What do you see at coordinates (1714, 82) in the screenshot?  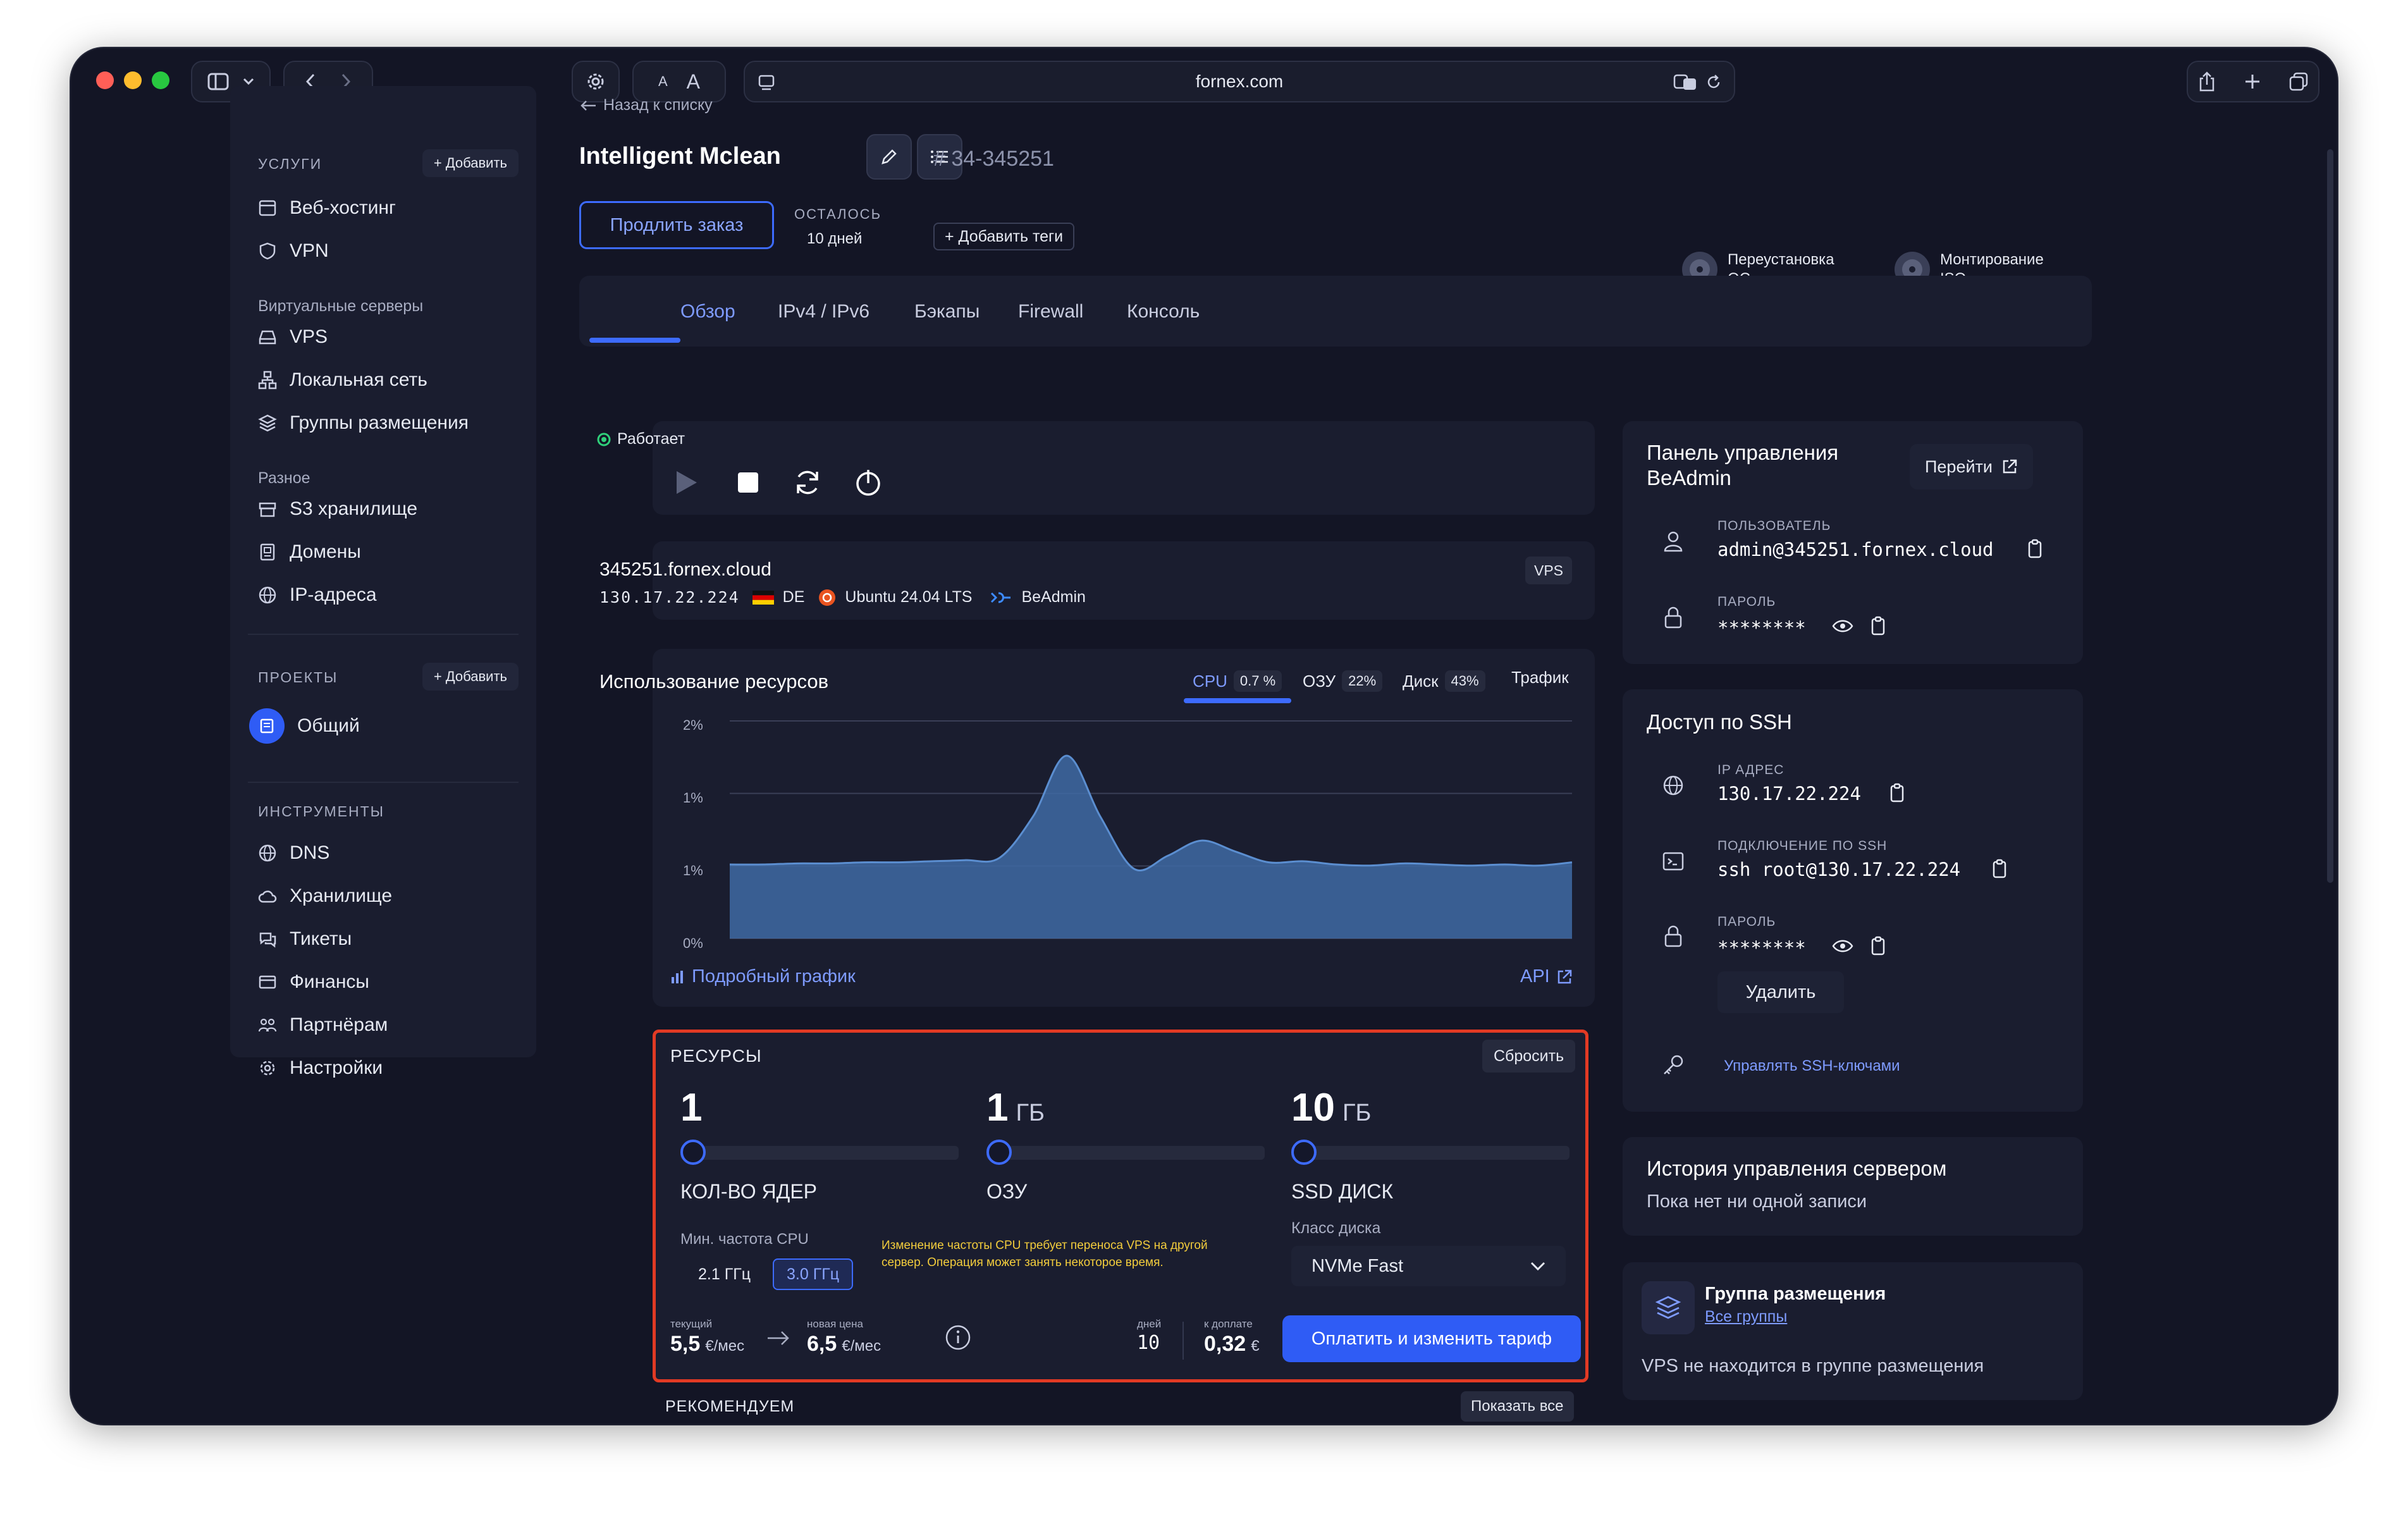 I see `reload-icon` at bounding box center [1714, 82].